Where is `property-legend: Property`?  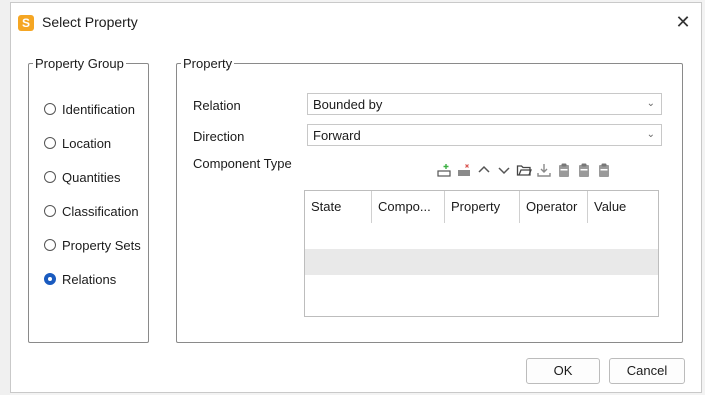 property-legend: Property is located at coordinates (208, 63).